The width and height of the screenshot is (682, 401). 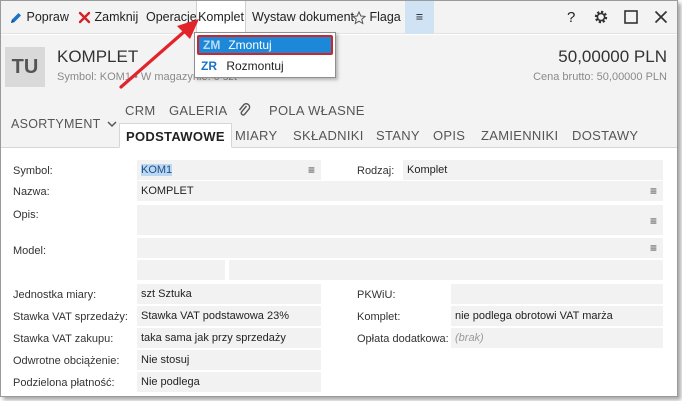 What do you see at coordinates (229, 360) in the screenshot?
I see `odwrotne-obciazenie-field: Nie stosuj` at bounding box center [229, 360].